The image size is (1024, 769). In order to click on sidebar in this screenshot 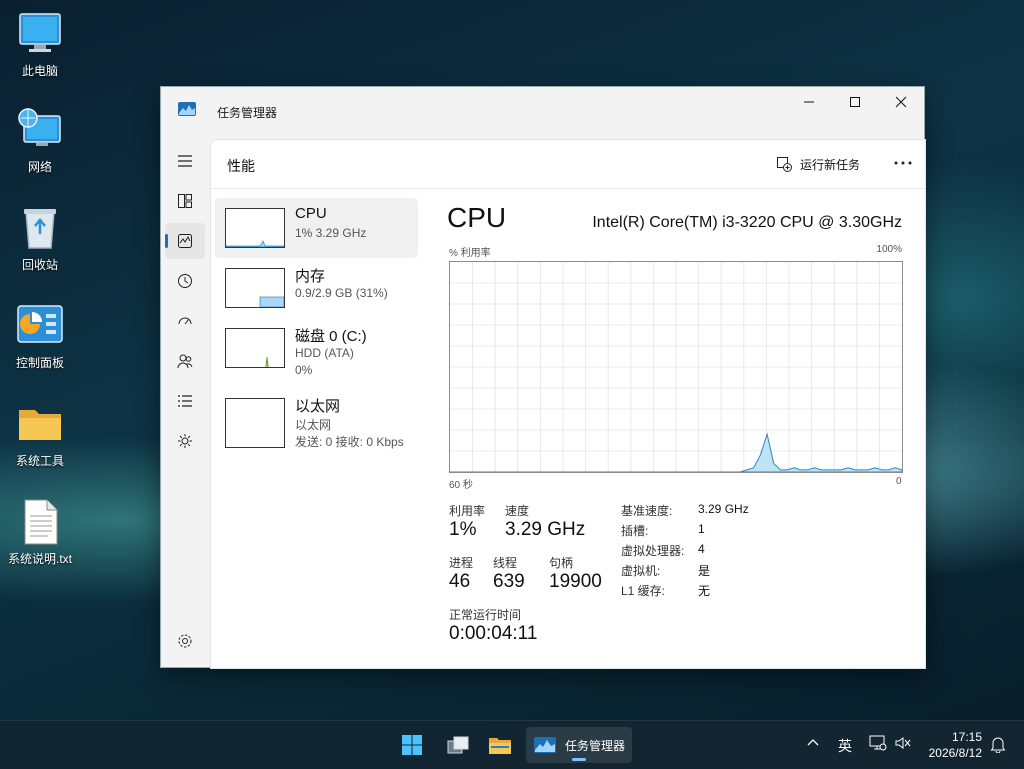, I will do `click(185, 401)`.